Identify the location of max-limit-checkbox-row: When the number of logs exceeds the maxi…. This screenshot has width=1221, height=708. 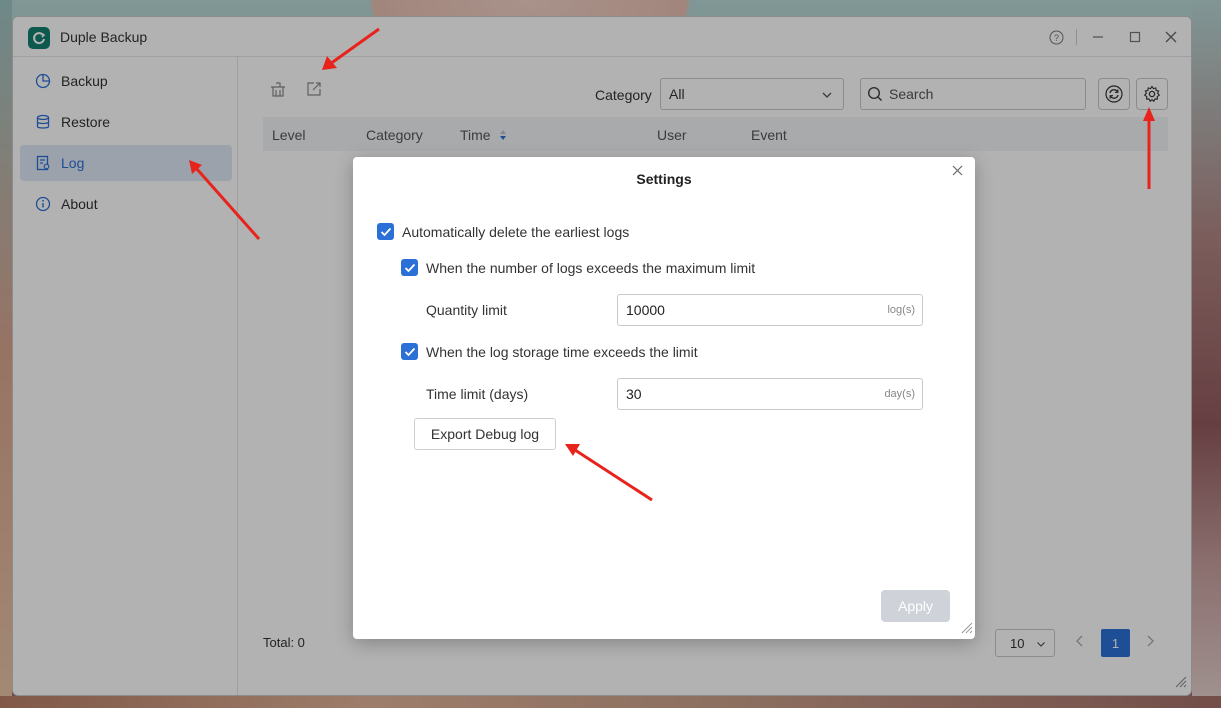
(578, 267).